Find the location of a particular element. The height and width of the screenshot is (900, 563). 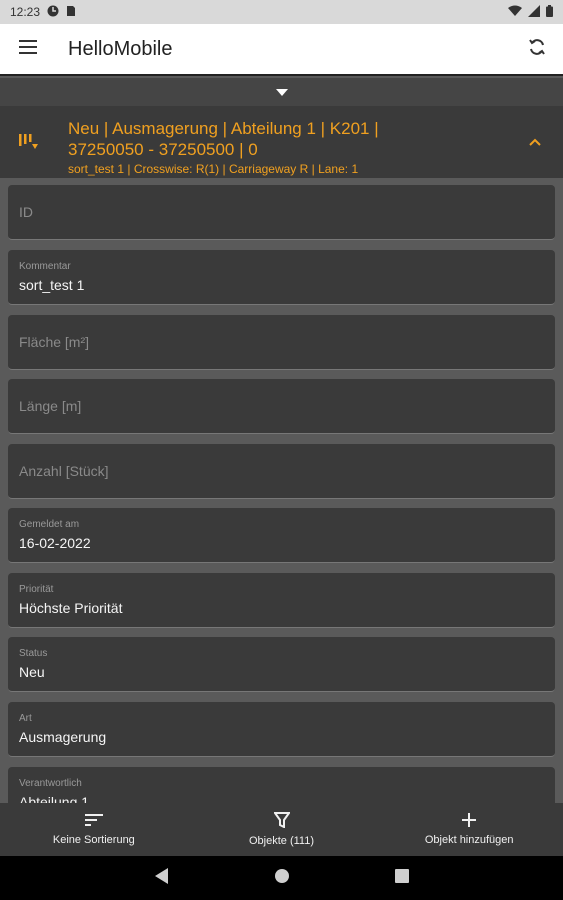

wifi-icon is located at coordinates (515, 12).